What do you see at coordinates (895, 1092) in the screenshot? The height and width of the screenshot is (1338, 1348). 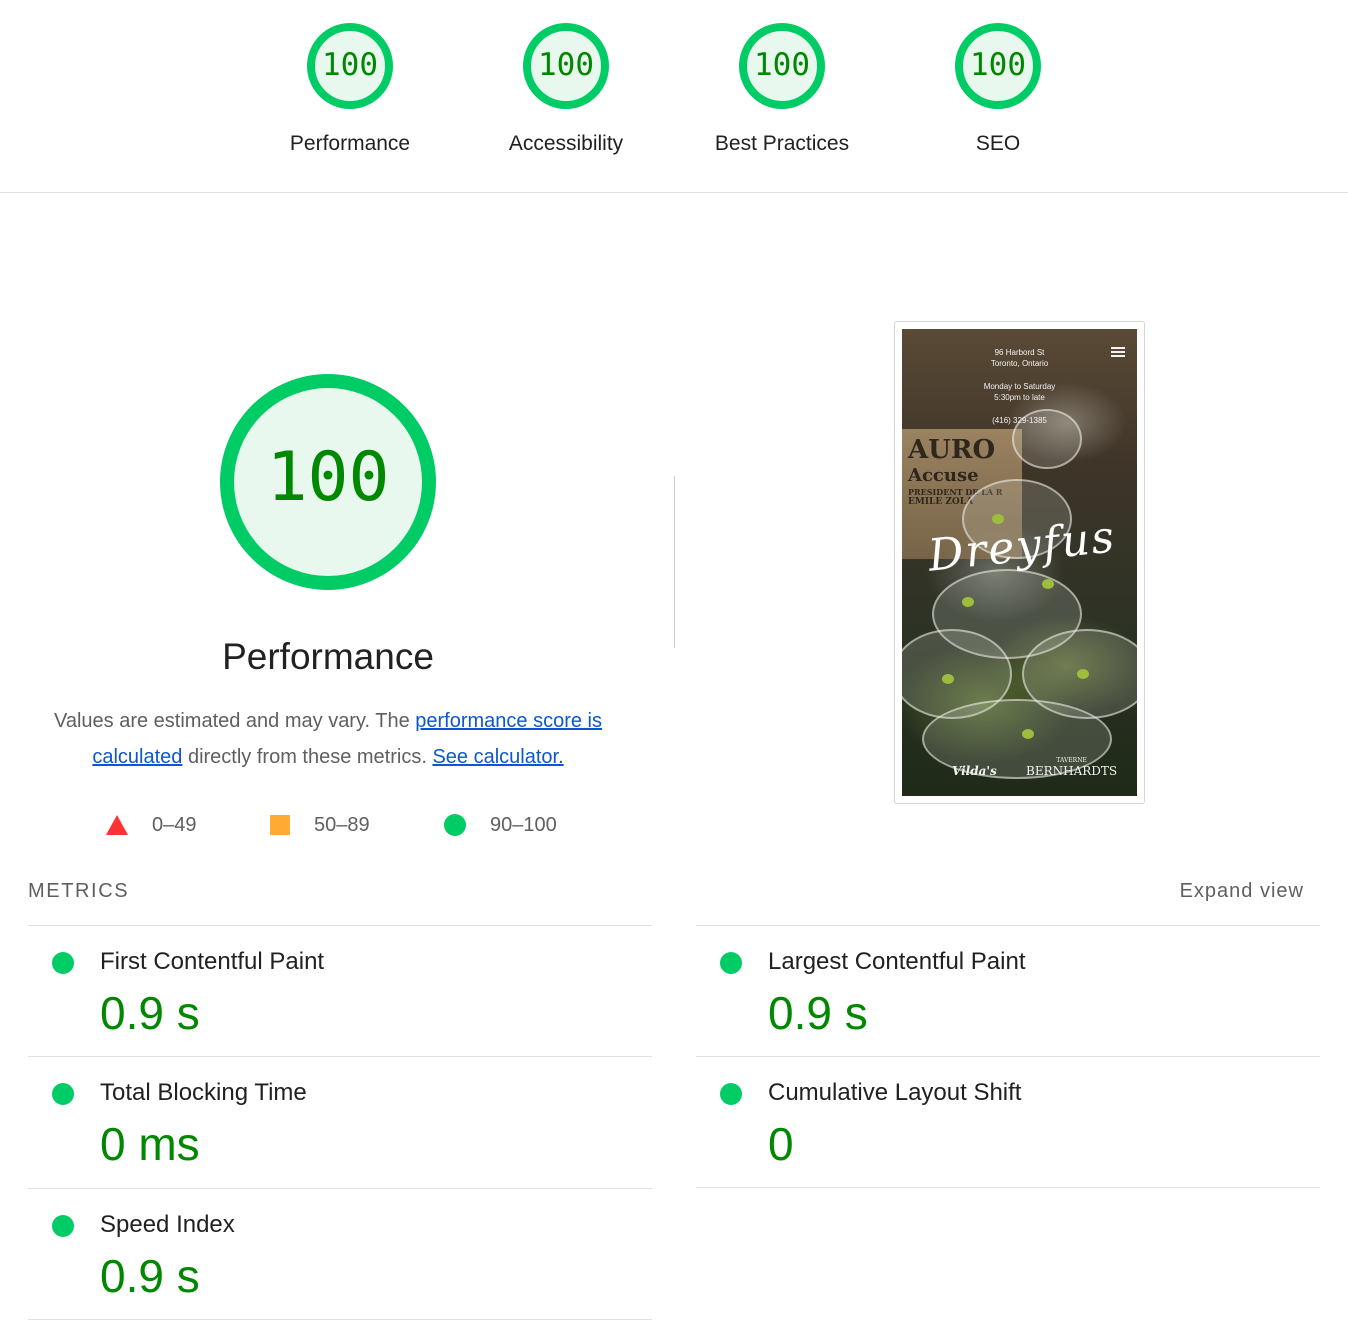 I see `metric-title: Cumulative Layout Shift` at bounding box center [895, 1092].